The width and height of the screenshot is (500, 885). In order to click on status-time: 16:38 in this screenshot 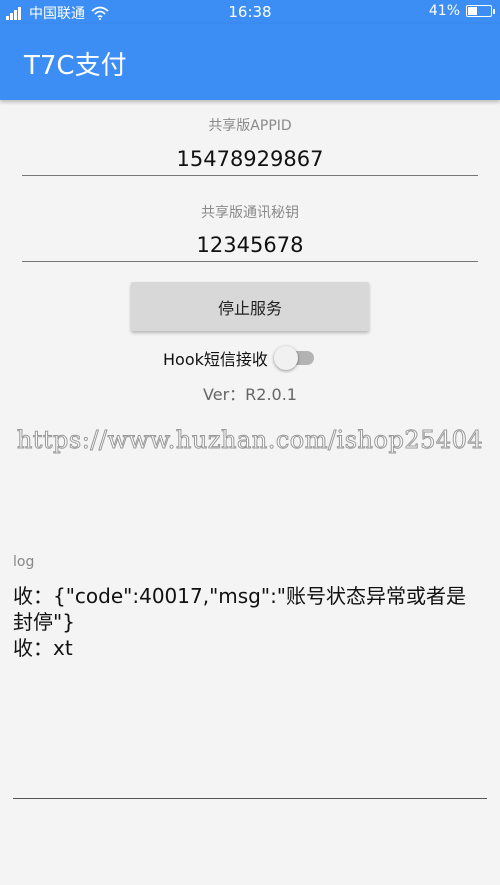, I will do `click(250, 12)`.